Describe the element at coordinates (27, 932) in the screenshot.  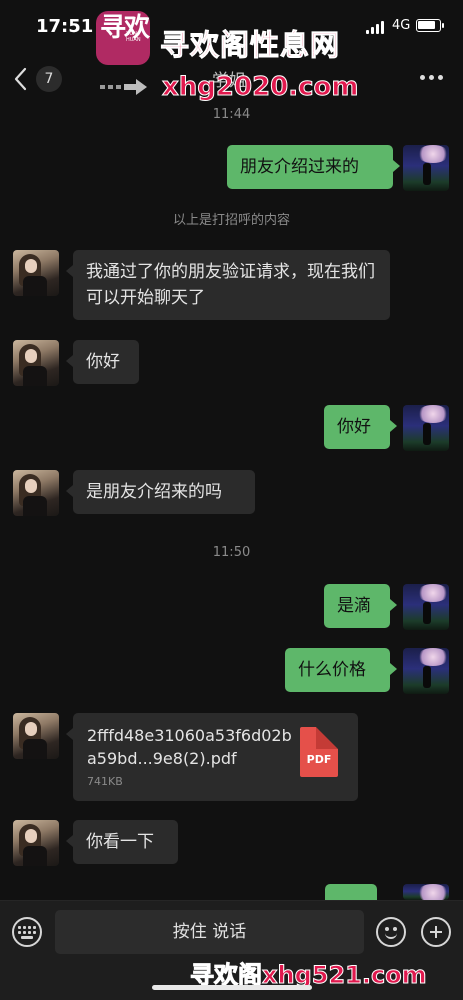
I see `keyboard-icon` at that location.